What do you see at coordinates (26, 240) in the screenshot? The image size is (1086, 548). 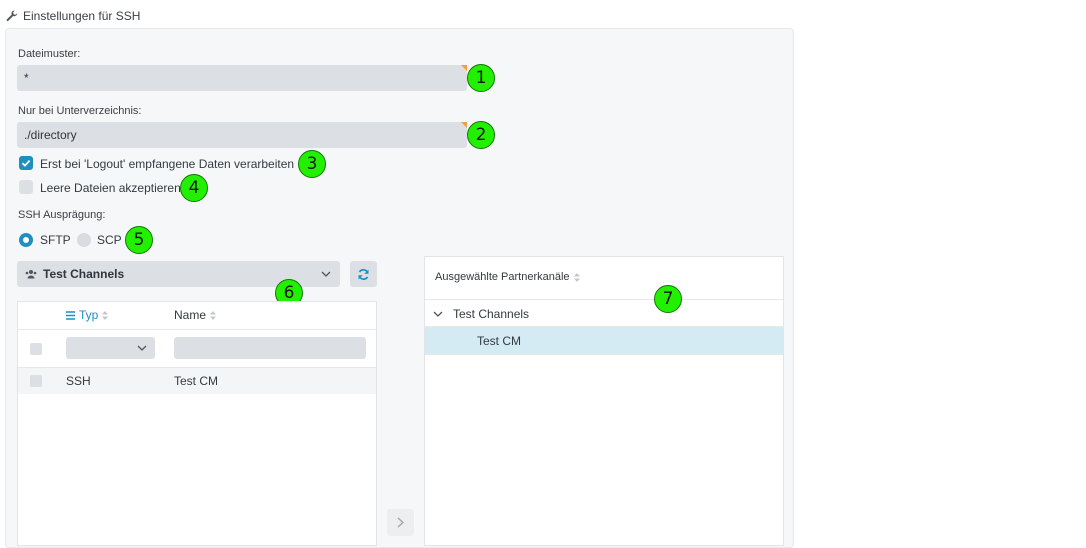 I see `sftp-radio` at bounding box center [26, 240].